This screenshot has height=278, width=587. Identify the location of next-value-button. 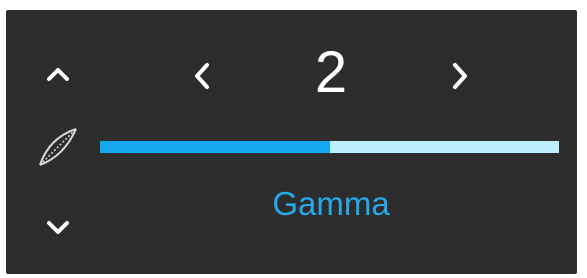
(460, 76).